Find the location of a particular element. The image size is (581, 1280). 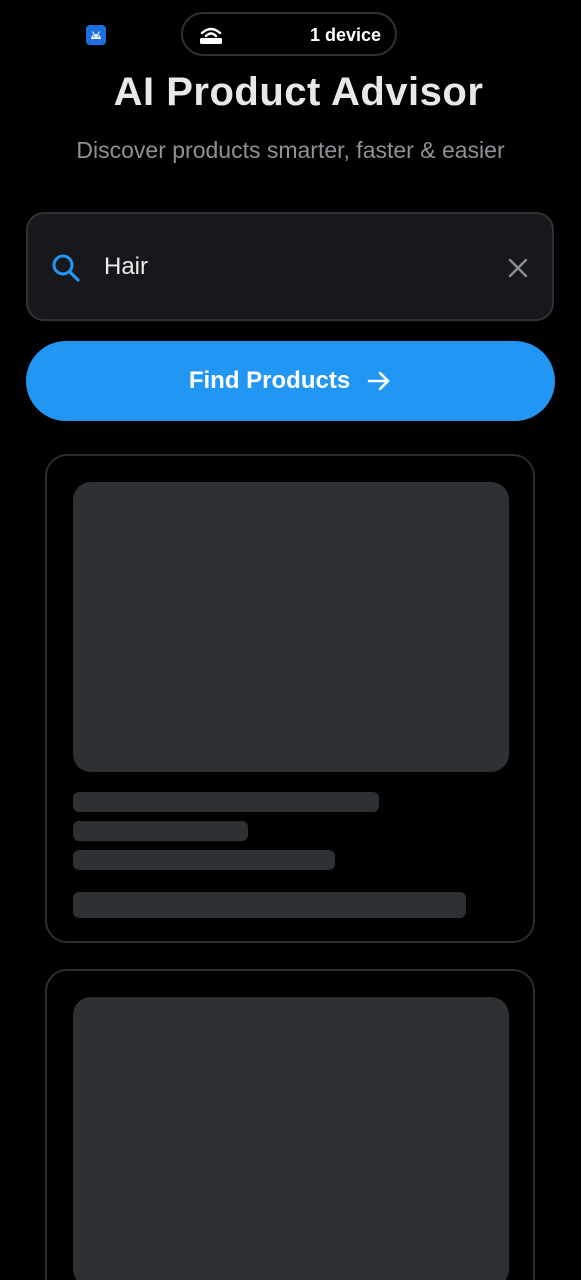

search-input is located at coordinates (294, 267).